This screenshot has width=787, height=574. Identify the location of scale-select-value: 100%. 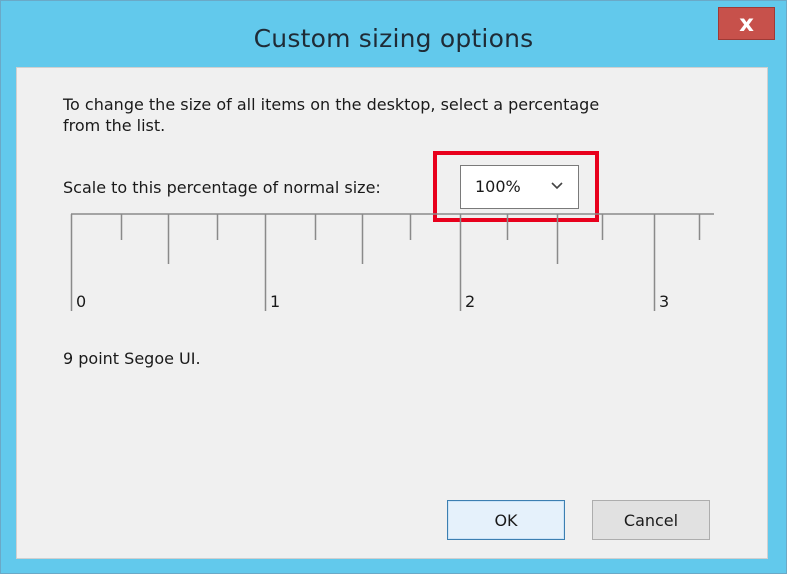
(498, 186).